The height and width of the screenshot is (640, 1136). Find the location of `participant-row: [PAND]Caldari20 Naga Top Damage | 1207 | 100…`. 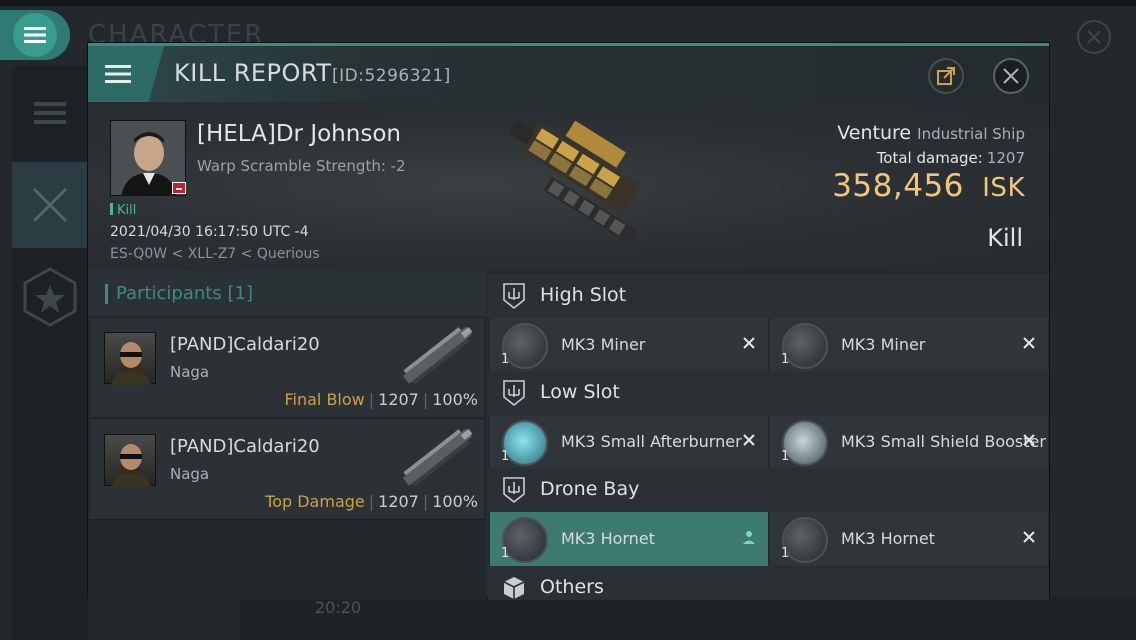

participant-row: [PAND]Caldari20 Naga Top Damage | 1207 | 100… is located at coordinates (287, 470).